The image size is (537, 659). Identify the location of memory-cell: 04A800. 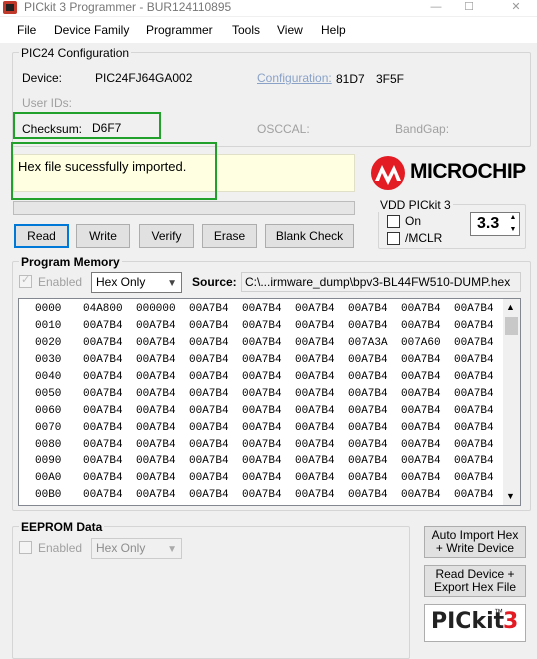
(109, 309).